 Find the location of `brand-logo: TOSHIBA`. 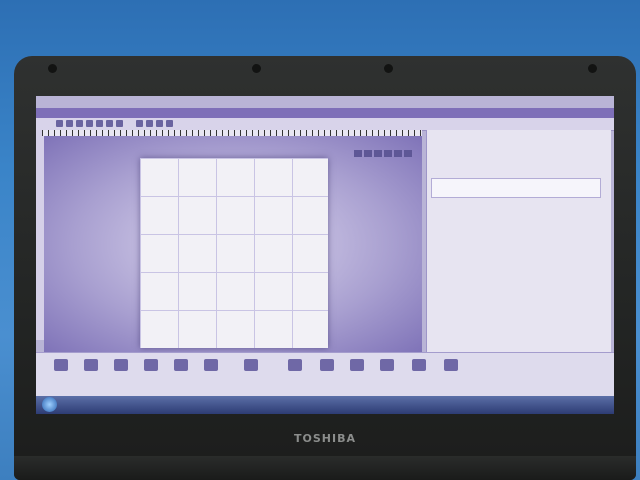

brand-logo: TOSHIBA is located at coordinates (325, 438).